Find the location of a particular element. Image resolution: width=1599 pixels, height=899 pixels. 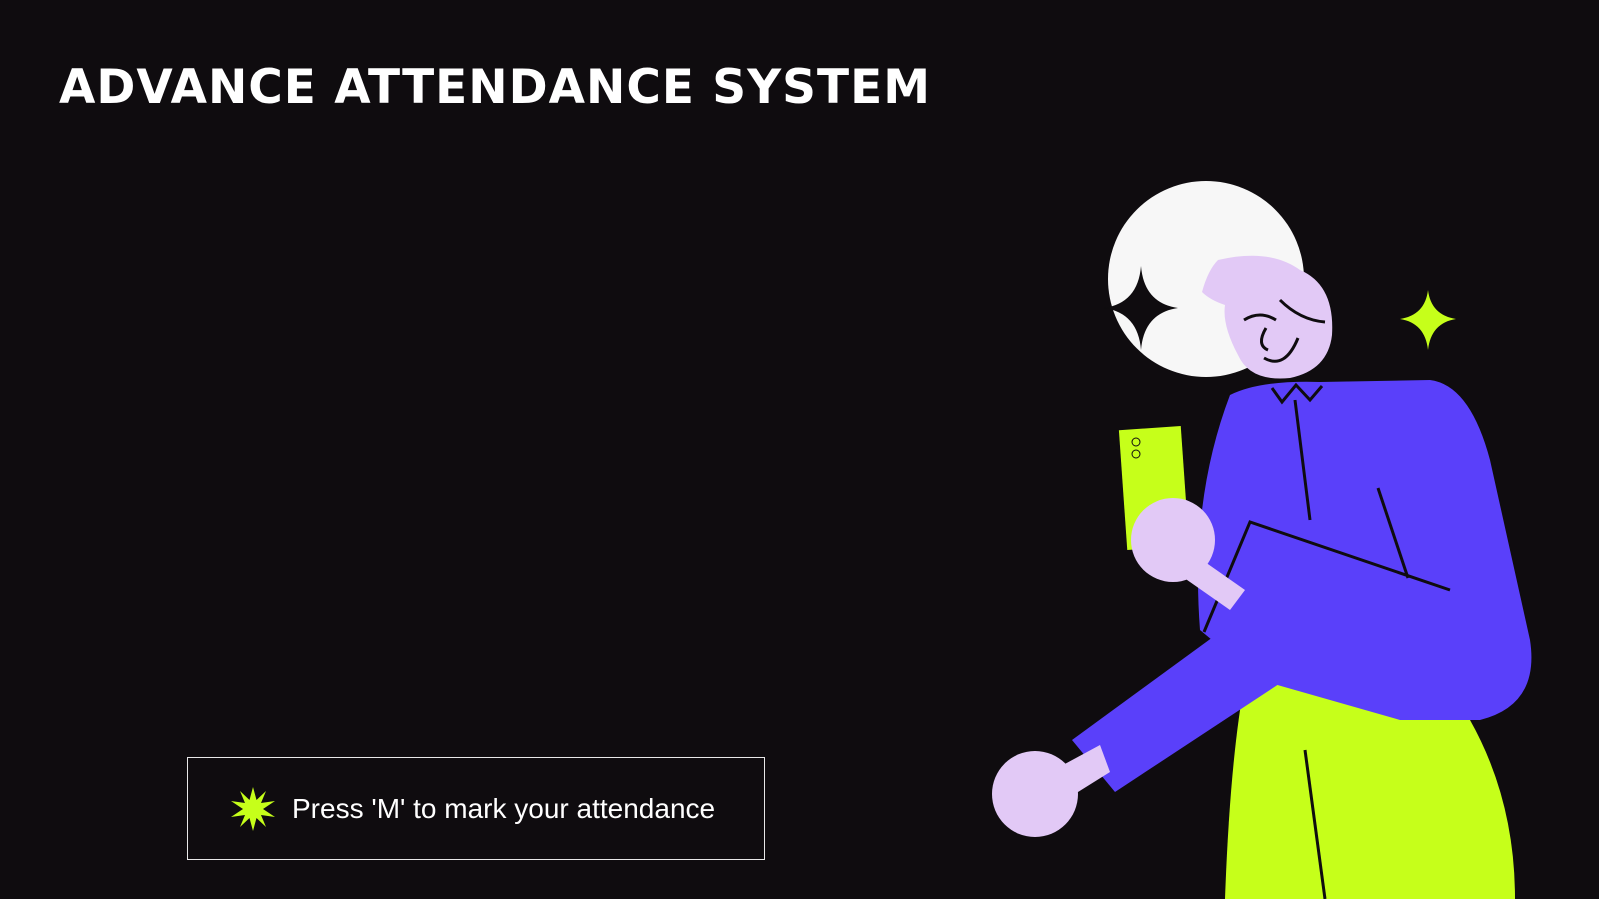

starburst-icon is located at coordinates (253, 808).